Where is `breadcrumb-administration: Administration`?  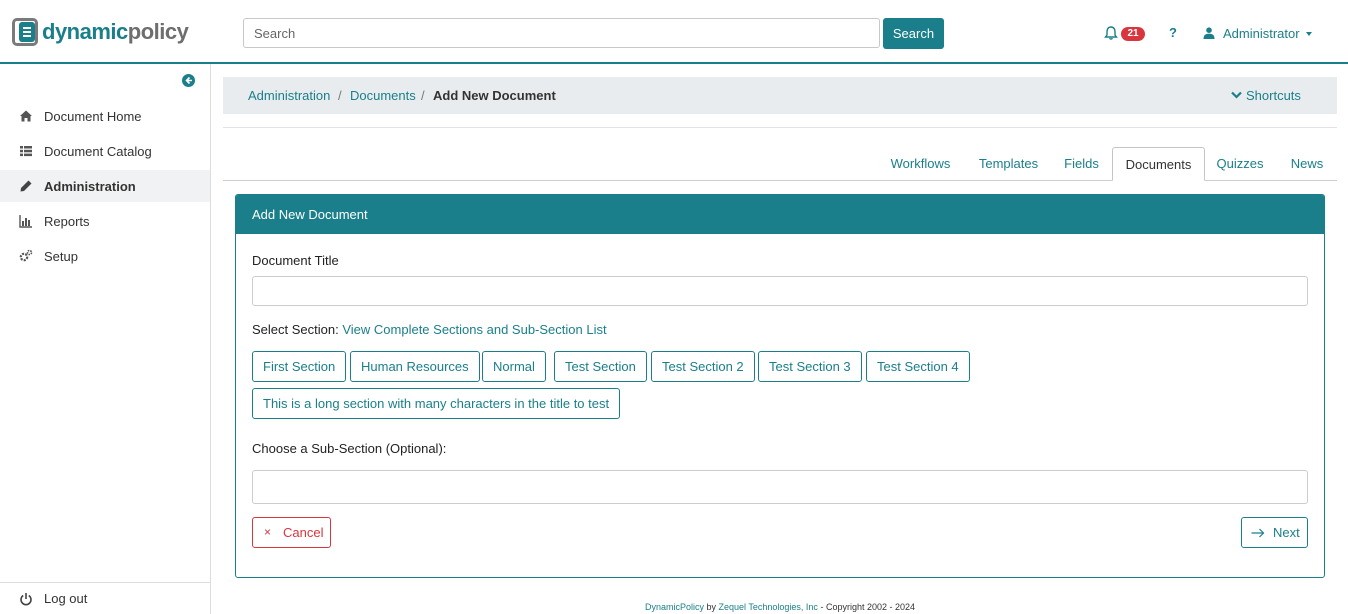
breadcrumb-administration: Administration is located at coordinates (289, 95).